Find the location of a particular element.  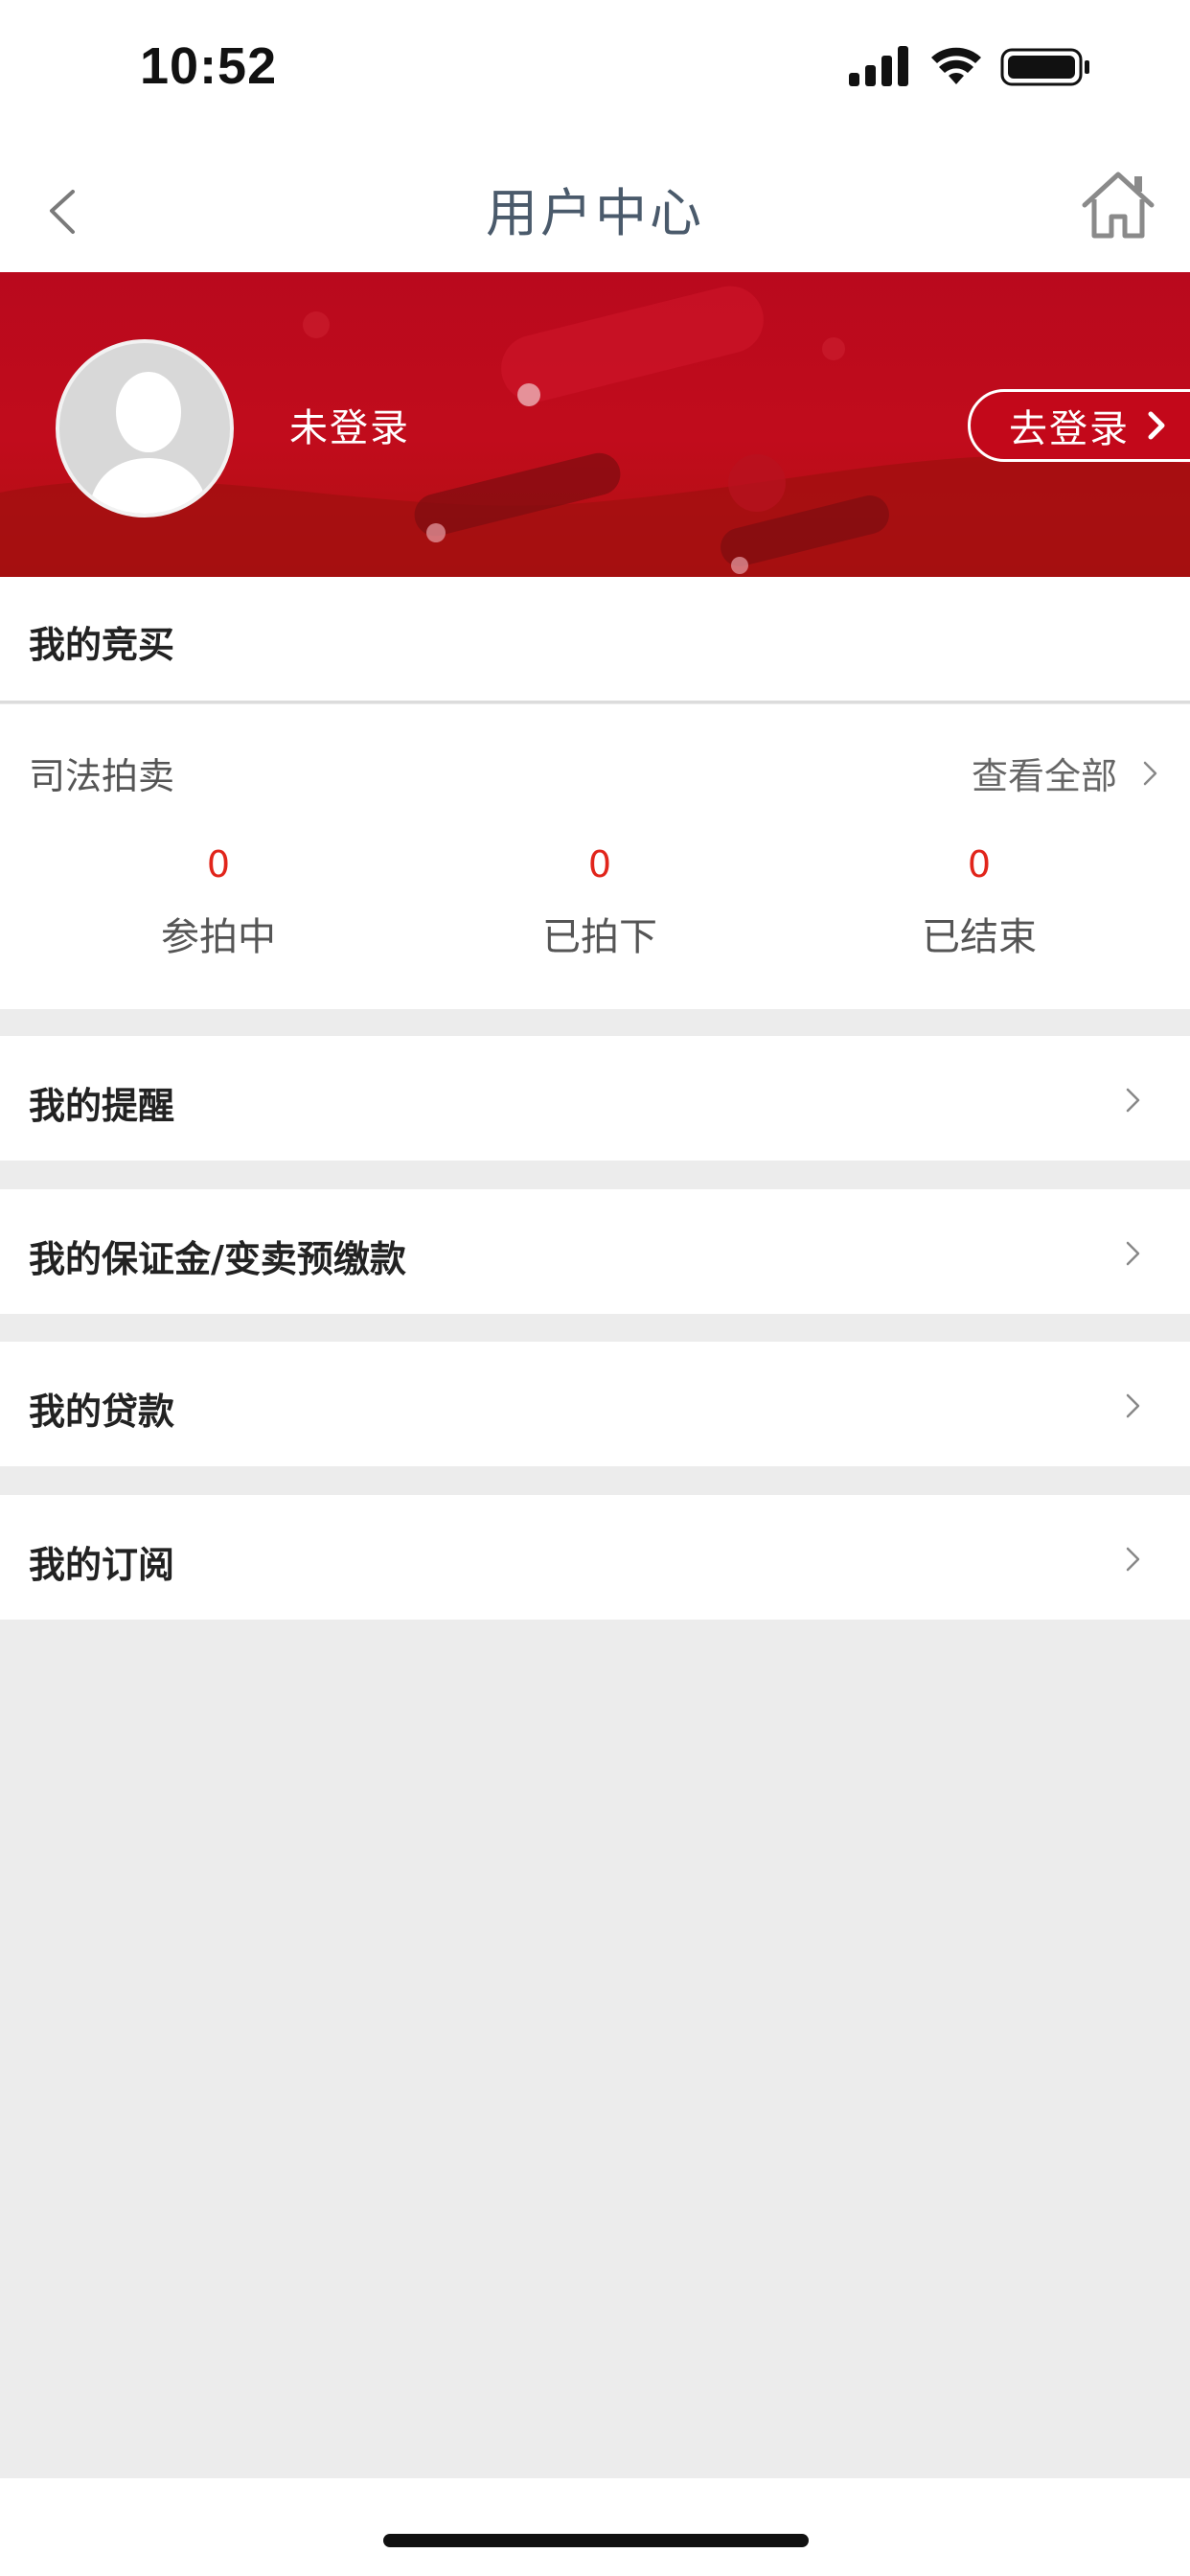

menu-item-label: 我的保证金/变卖预缴款 is located at coordinates (218, 1259).